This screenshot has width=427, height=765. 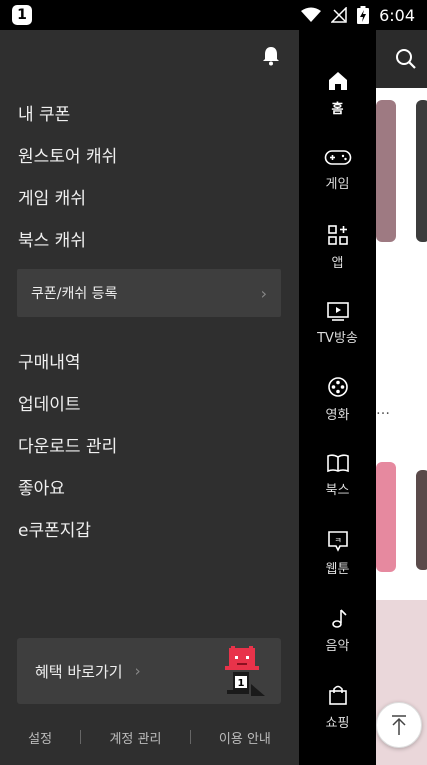 What do you see at coordinates (337, 723) in the screenshot?
I see `nav-label: 쇼핑` at bounding box center [337, 723].